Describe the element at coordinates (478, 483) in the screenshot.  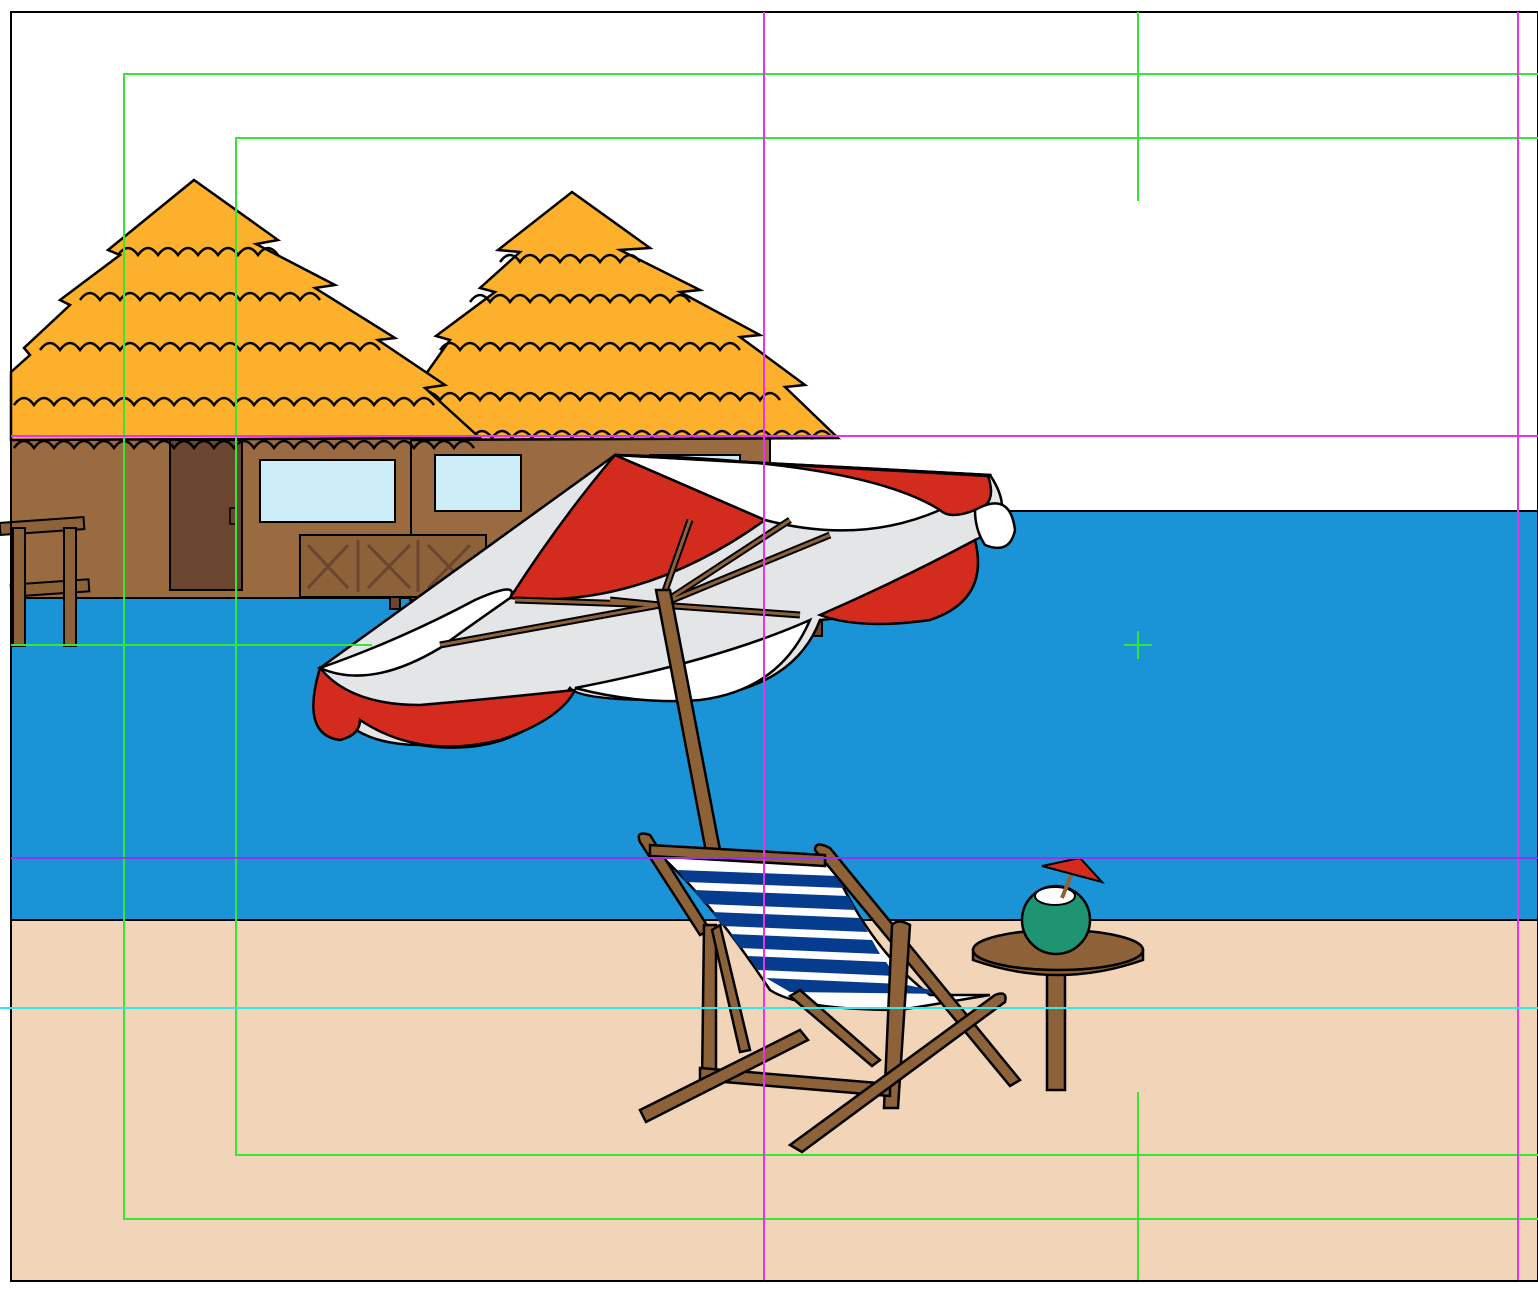
I see `hut-right-window` at that location.